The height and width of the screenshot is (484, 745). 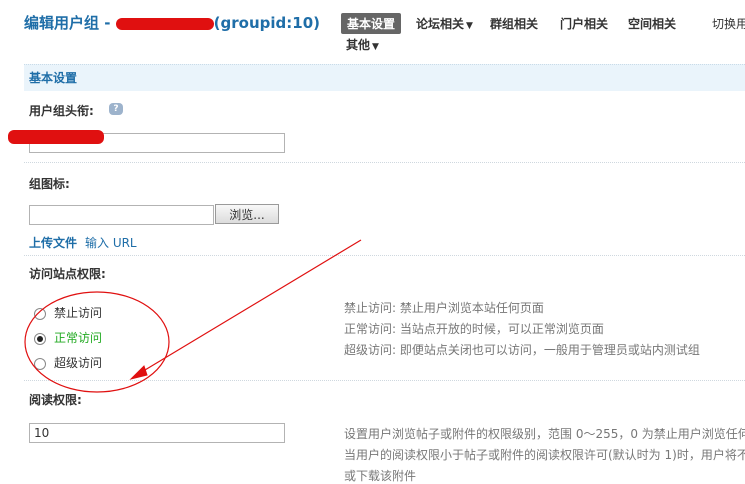 I want to click on tab-label: 其他, so click(x=358, y=45).